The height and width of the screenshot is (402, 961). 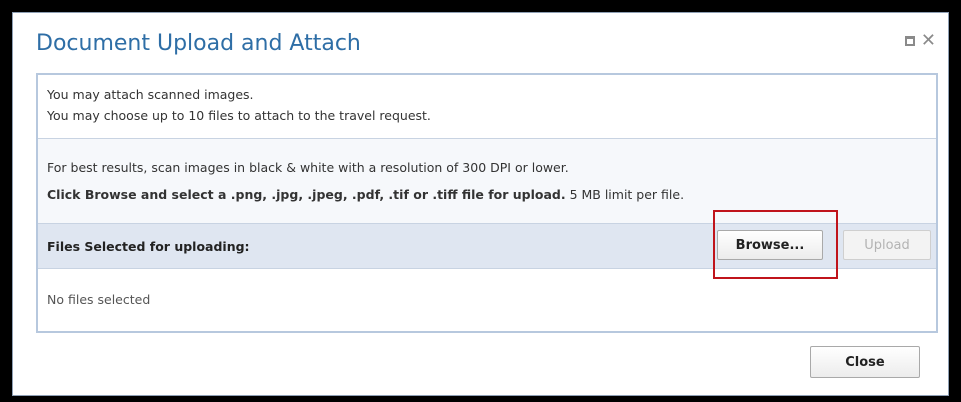 I want to click on dialog-titlebar: Document Upload and Attach ✕, so click(x=480, y=41).